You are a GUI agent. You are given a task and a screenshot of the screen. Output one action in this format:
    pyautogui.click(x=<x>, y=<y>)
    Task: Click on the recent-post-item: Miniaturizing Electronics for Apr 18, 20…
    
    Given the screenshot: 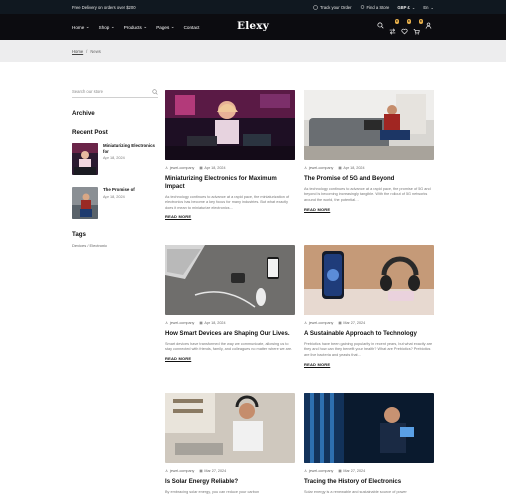 What is the action you would take?
    pyautogui.click(x=115, y=159)
    